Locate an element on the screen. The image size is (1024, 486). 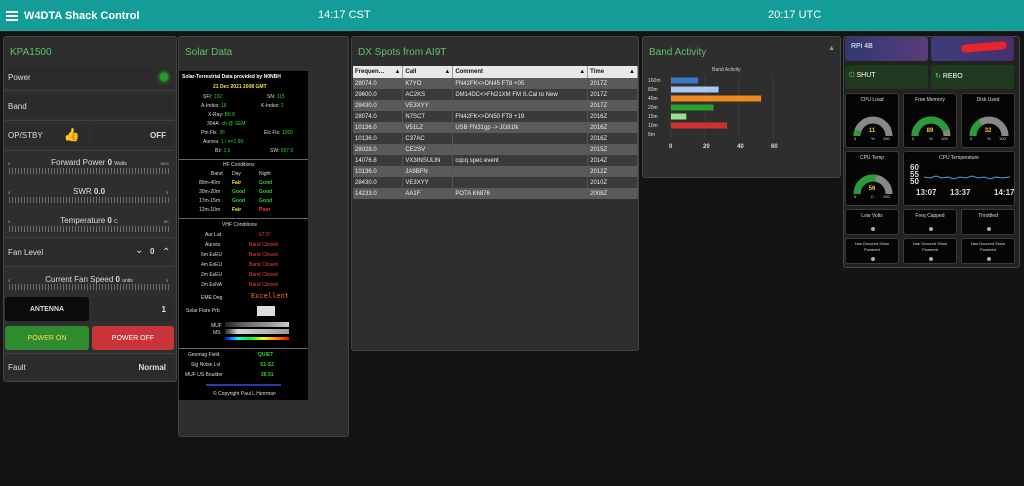
fan-level-value: 0 is located at coordinates (152, 251).